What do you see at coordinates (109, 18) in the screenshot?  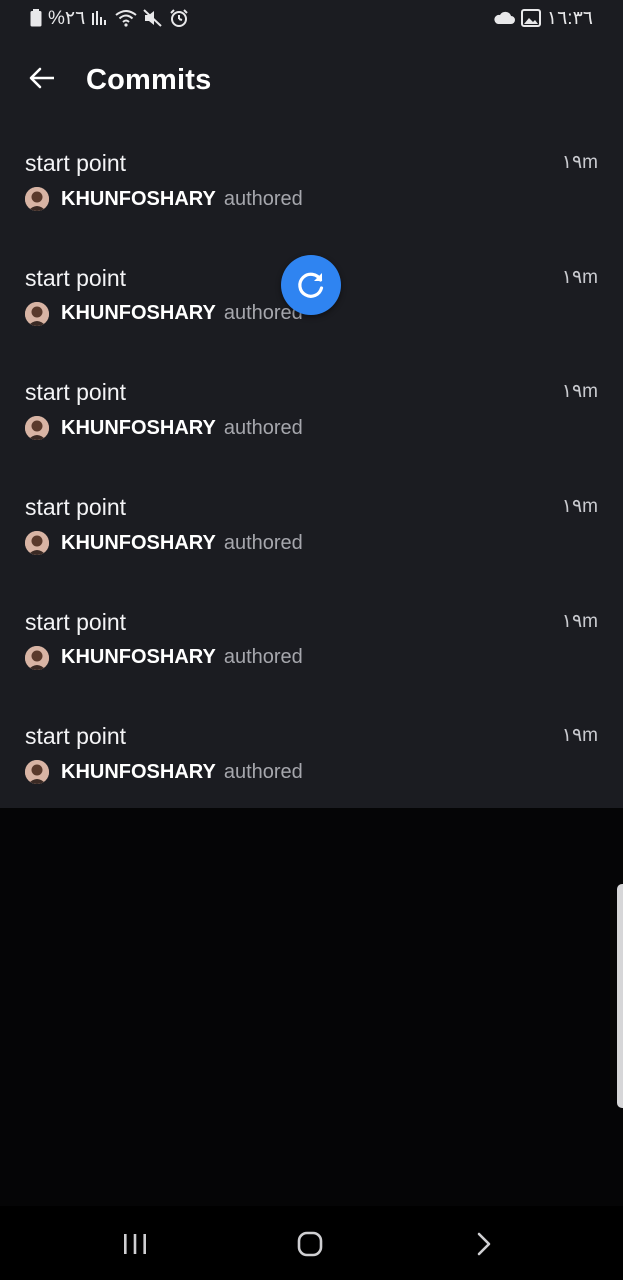 I see `status-left-group: %٢٦` at bounding box center [109, 18].